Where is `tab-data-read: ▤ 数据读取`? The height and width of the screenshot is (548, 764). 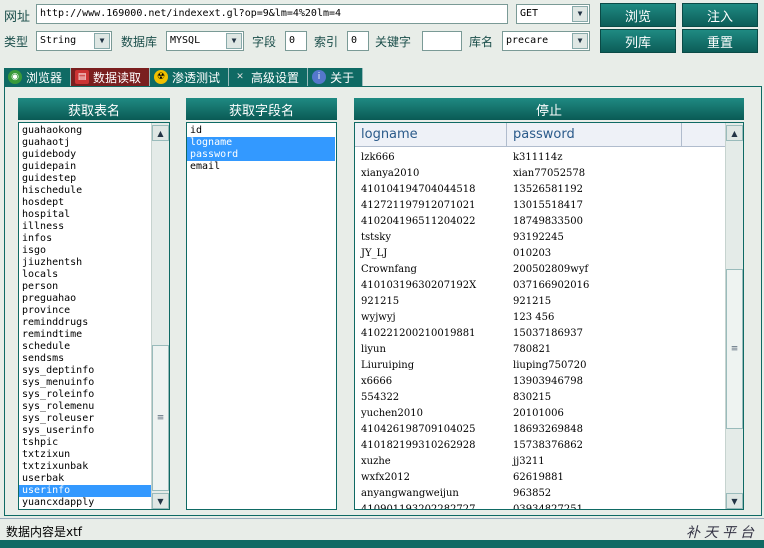
tab-data-read: ▤ 数据读取 is located at coordinates (111, 77).